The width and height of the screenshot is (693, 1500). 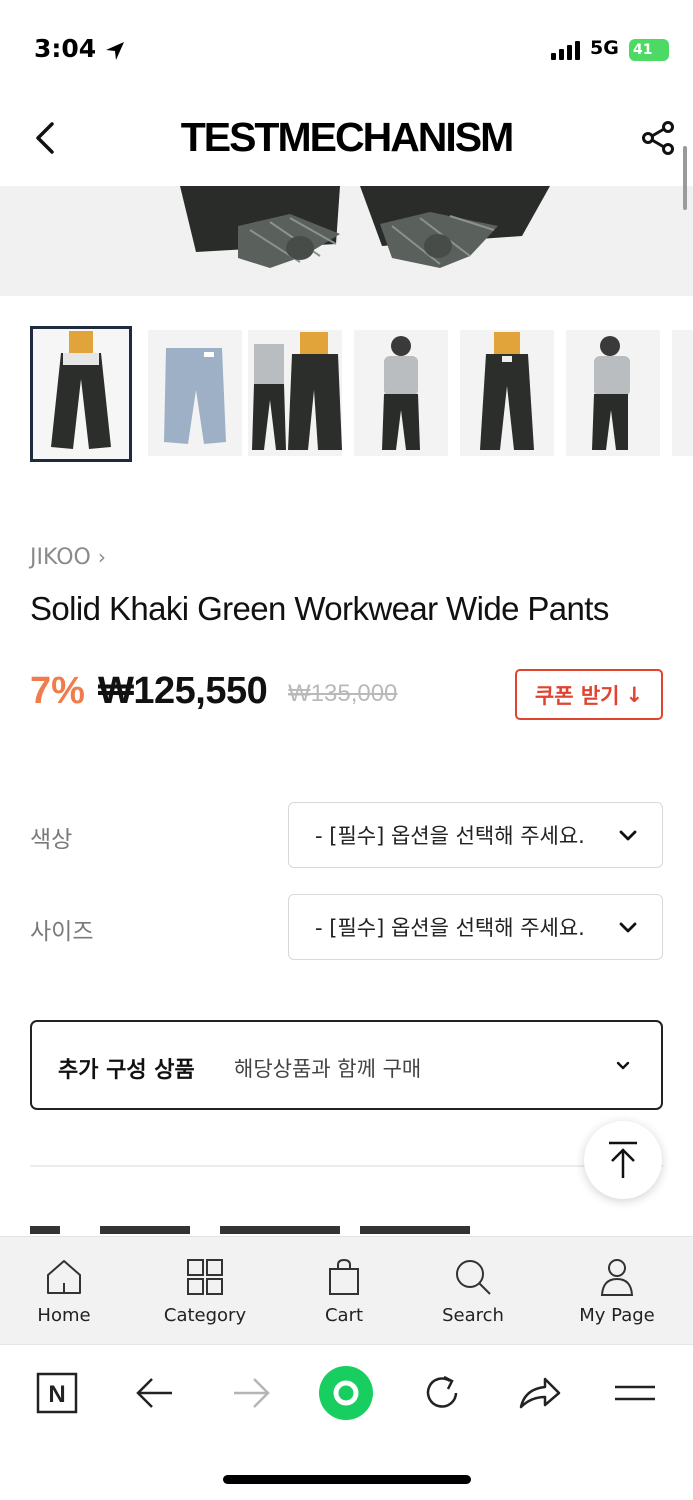 I want to click on download-arrow-icon: ↓, so click(x=634, y=694).